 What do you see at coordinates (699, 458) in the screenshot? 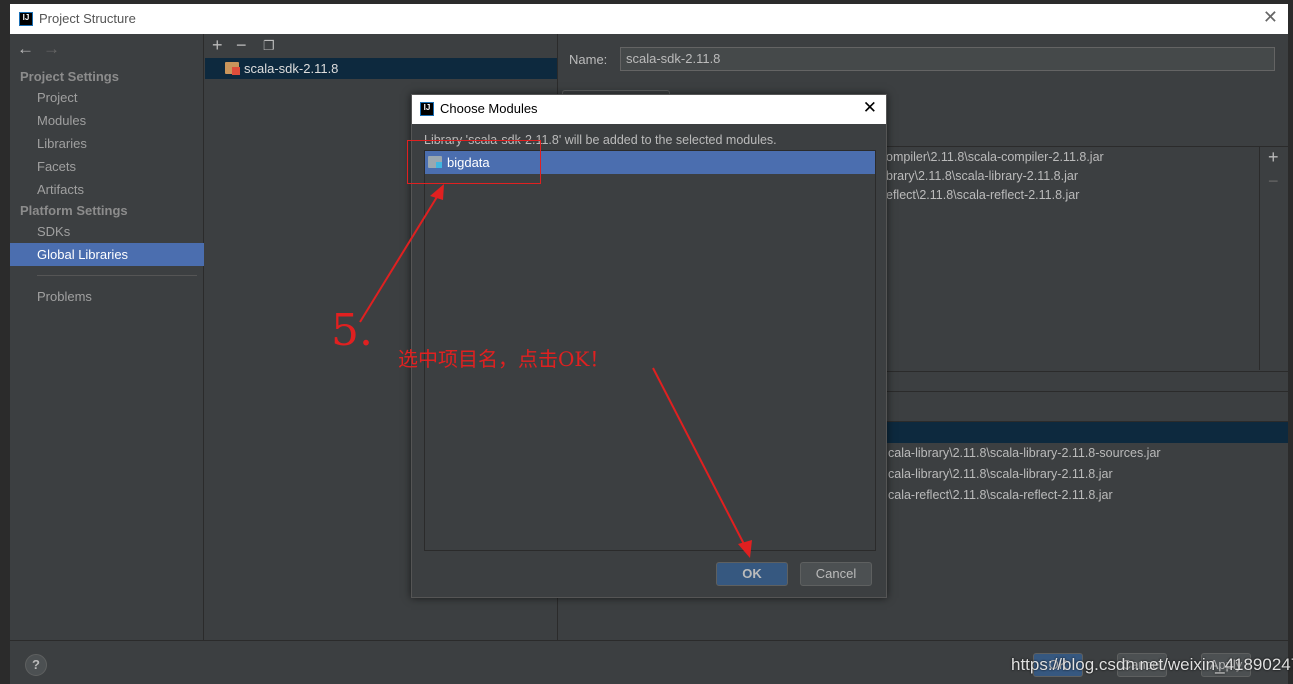
I see `arrow-to-ok` at bounding box center [699, 458].